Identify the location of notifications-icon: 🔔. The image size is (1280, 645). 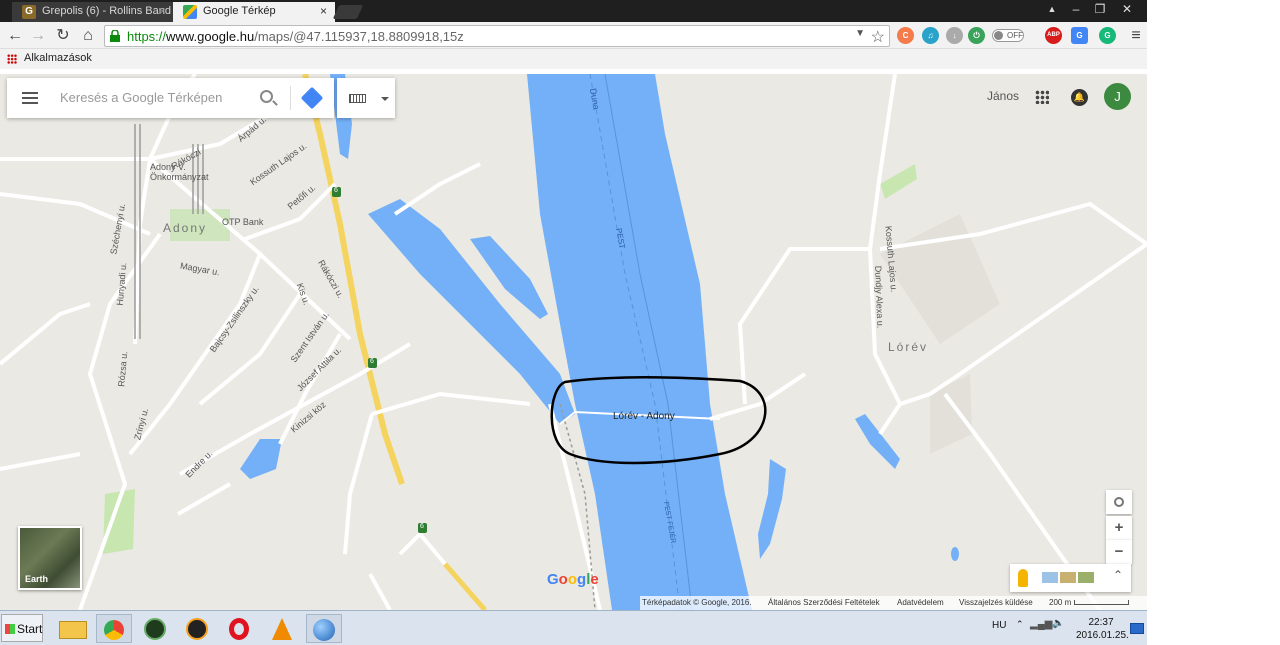
(1079, 97).